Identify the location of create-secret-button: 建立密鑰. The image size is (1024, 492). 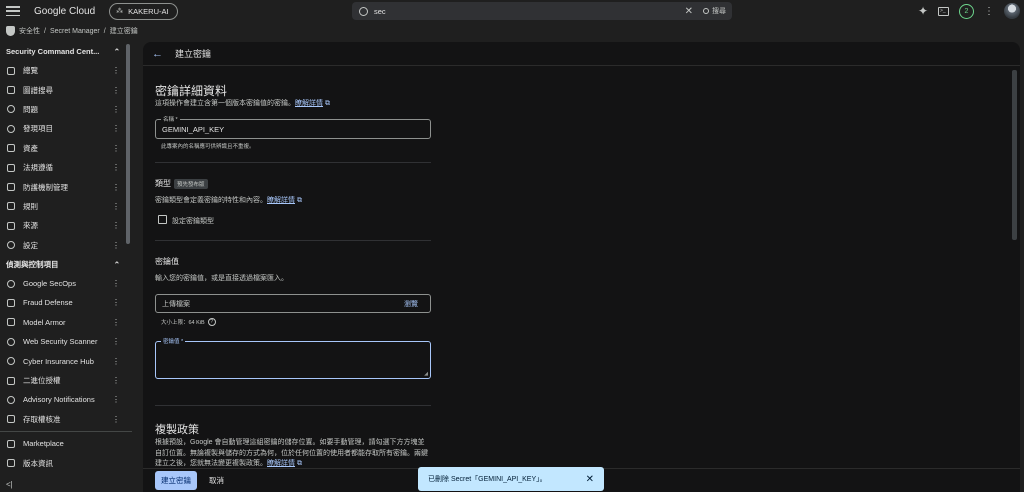
(176, 480).